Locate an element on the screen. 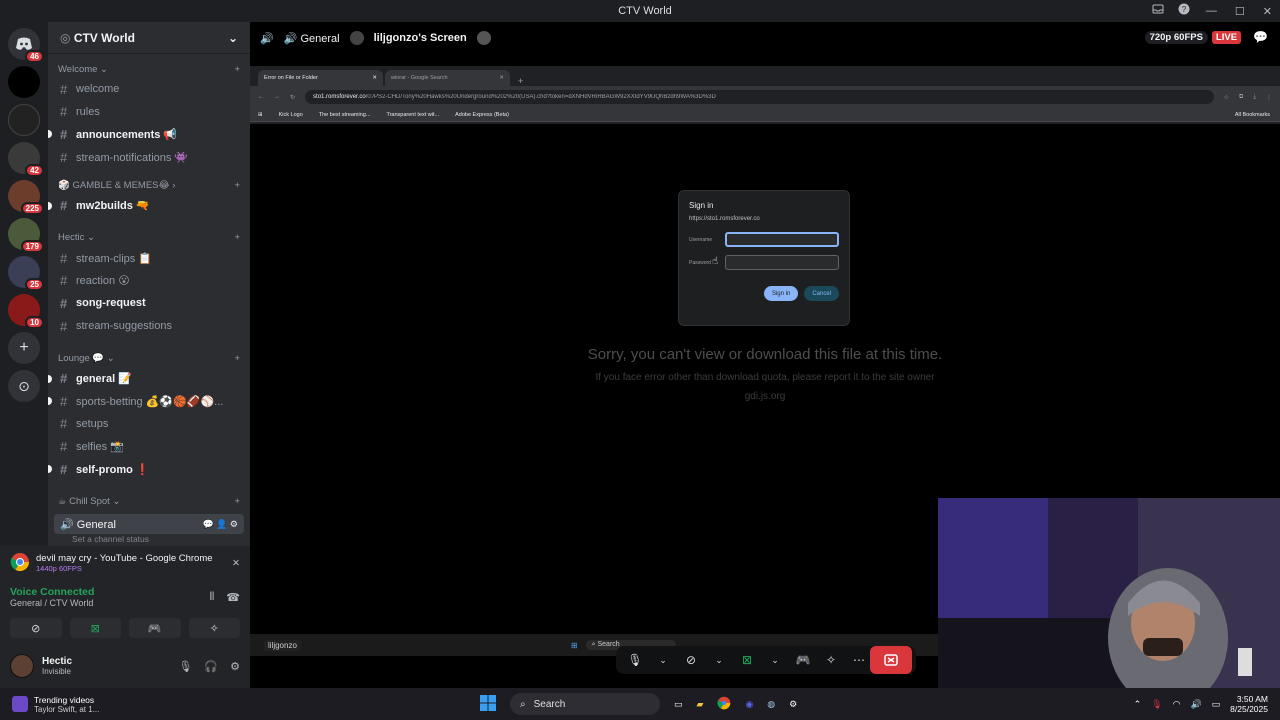 This screenshot has height=720, width=1280. channel-stream-clips: # stream-clips 📋 is located at coordinates (149, 258).